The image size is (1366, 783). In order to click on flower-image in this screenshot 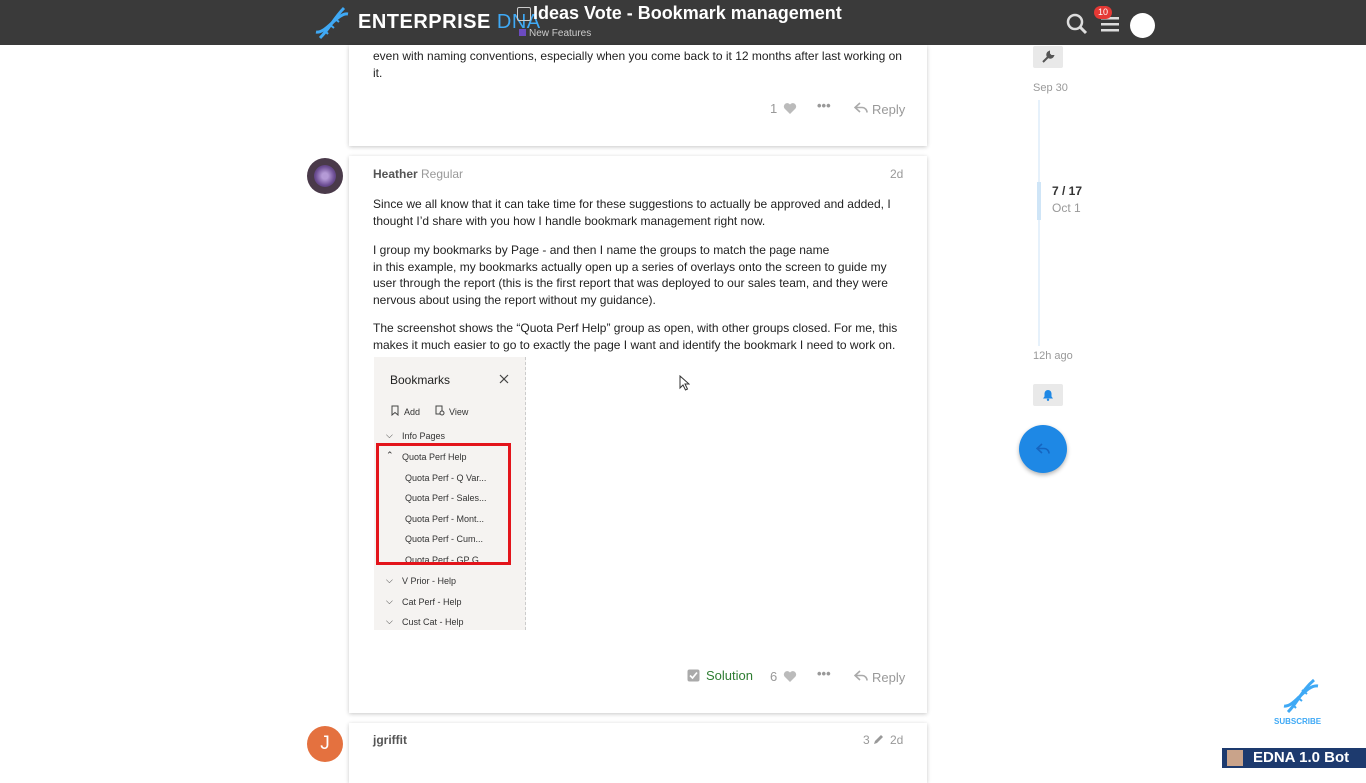, I will do `click(325, 176)`.